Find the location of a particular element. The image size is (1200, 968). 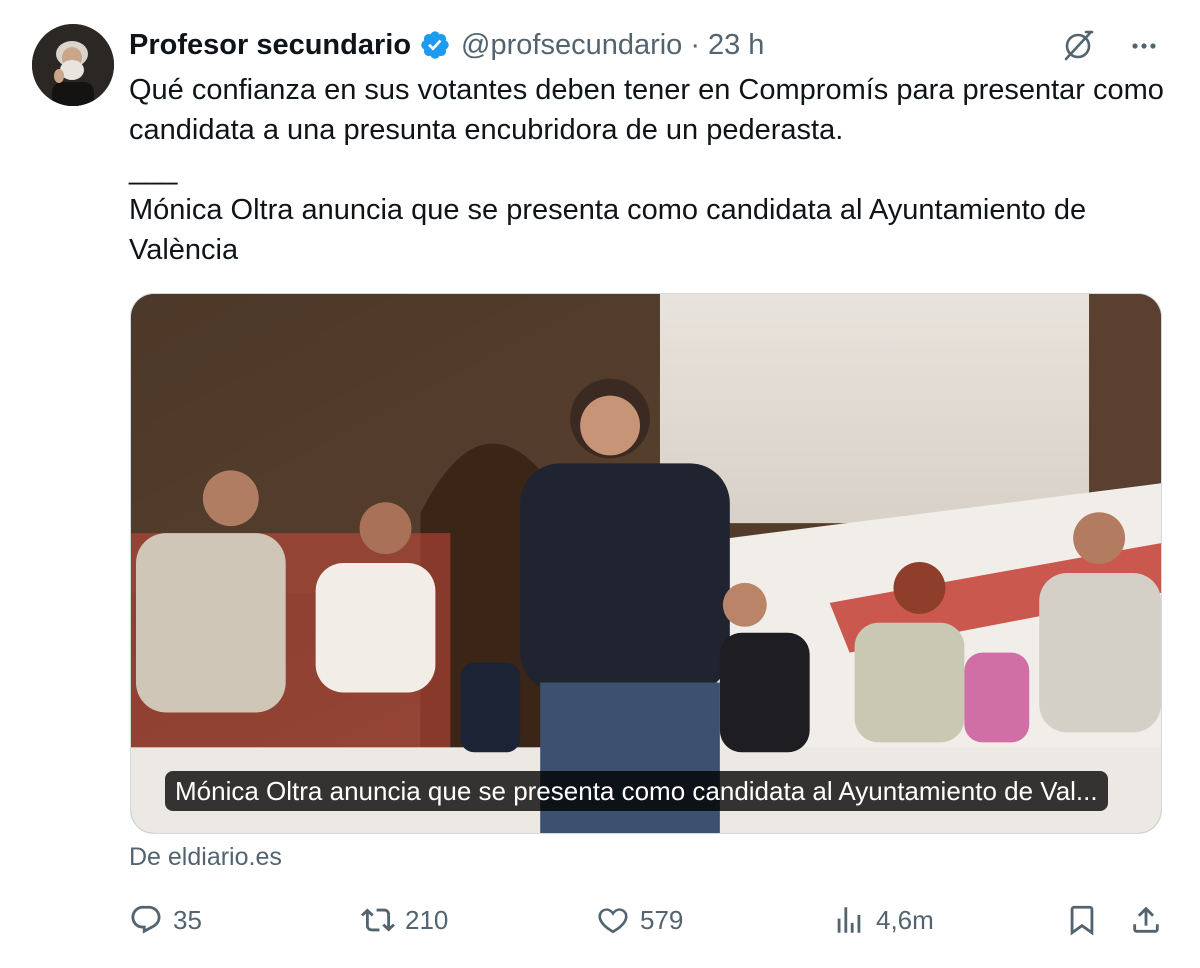

repost-icon is located at coordinates (378, 920).